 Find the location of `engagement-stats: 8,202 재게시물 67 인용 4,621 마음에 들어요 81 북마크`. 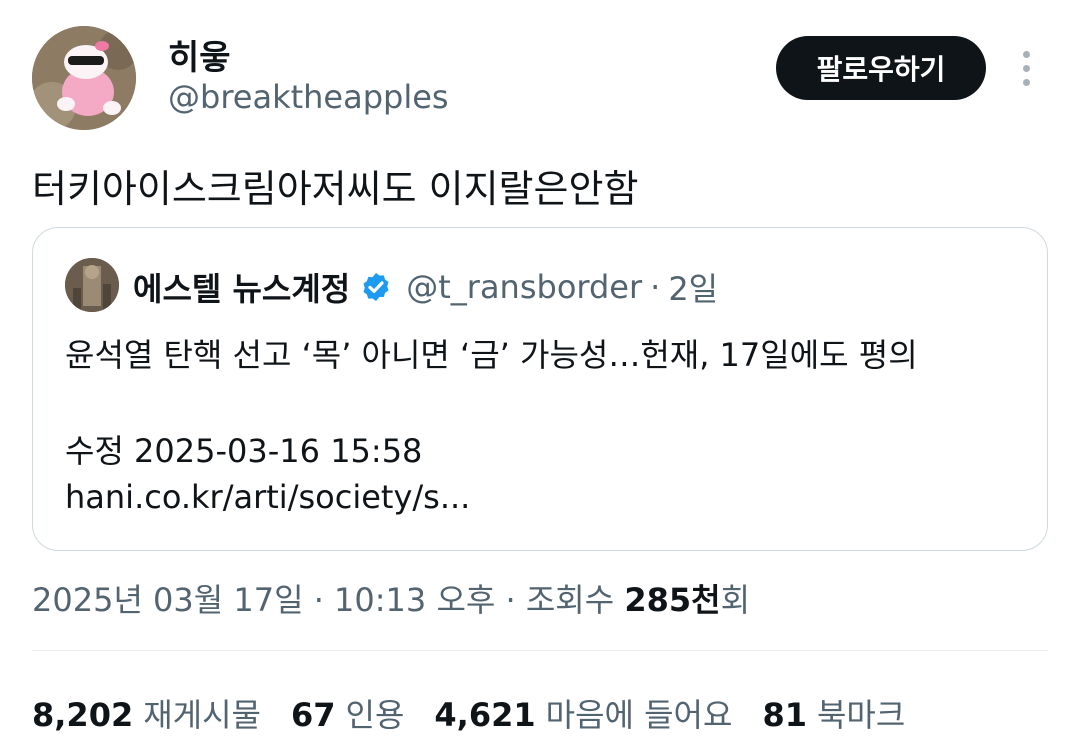

engagement-stats: 8,202 재게시물 67 인용 4,621 마음에 들어요 81 북마크 is located at coordinates (483, 713).